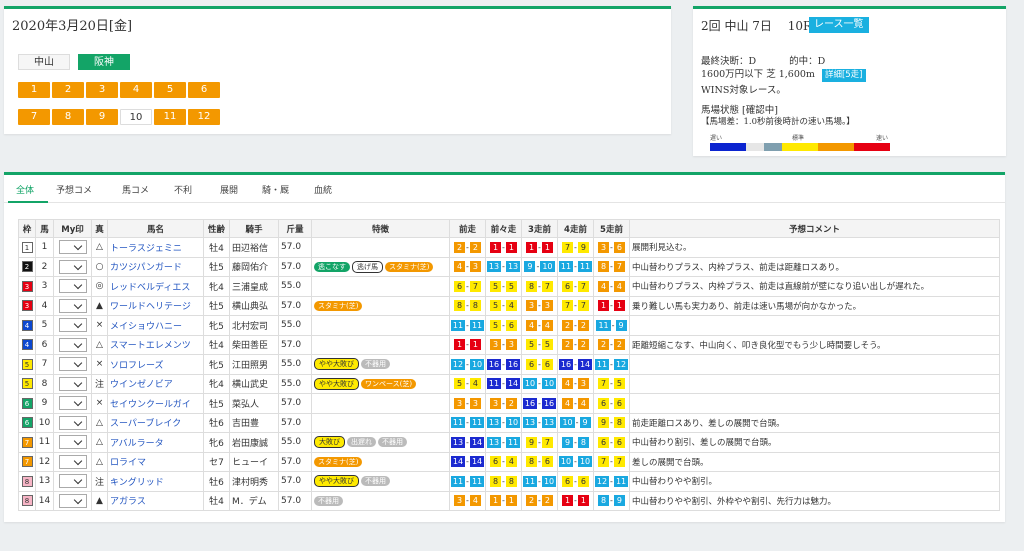  Describe the element at coordinates (44, 62) in the screenshot. I see `venue-tab-0: 中山` at that location.